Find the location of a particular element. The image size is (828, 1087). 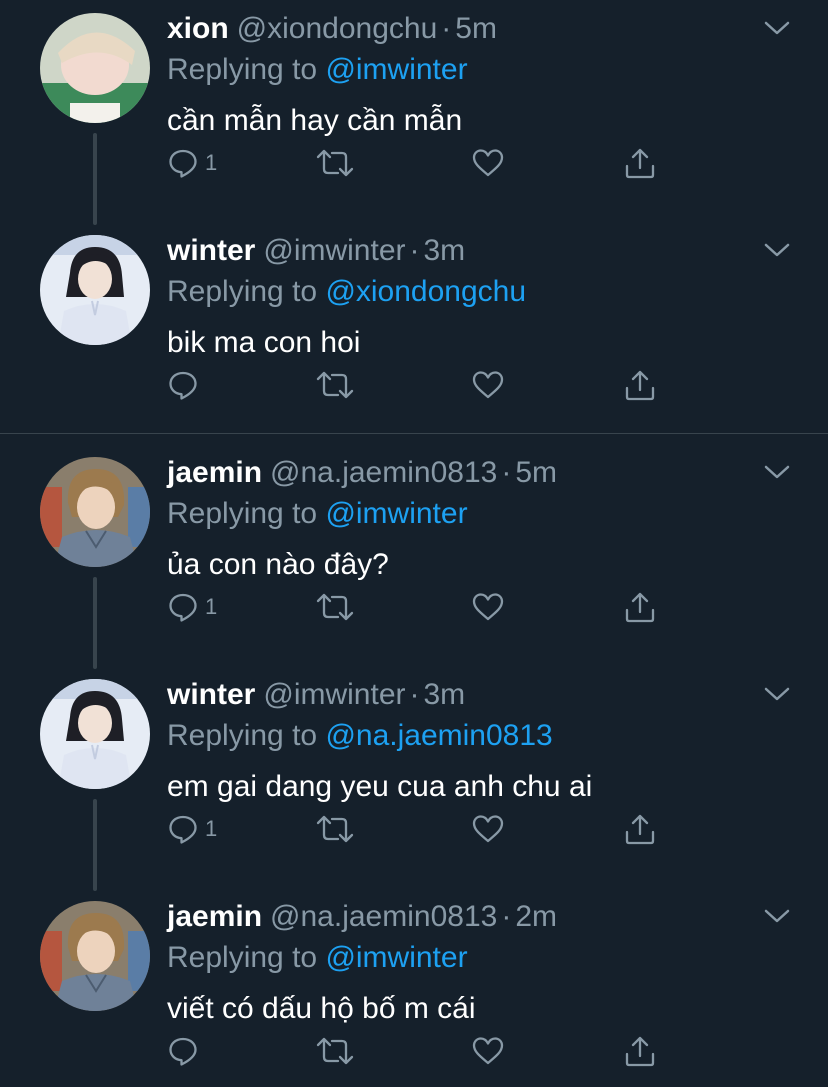

replying-to-line: Replying to @xiondongchu is located at coordinates (346, 292).